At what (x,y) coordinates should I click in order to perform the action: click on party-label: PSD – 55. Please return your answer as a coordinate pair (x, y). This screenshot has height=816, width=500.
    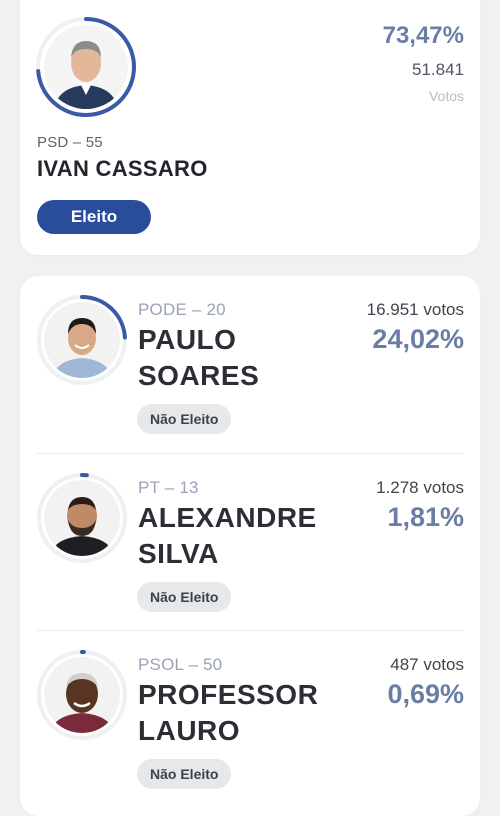
    Looking at the image, I should click on (70, 142).